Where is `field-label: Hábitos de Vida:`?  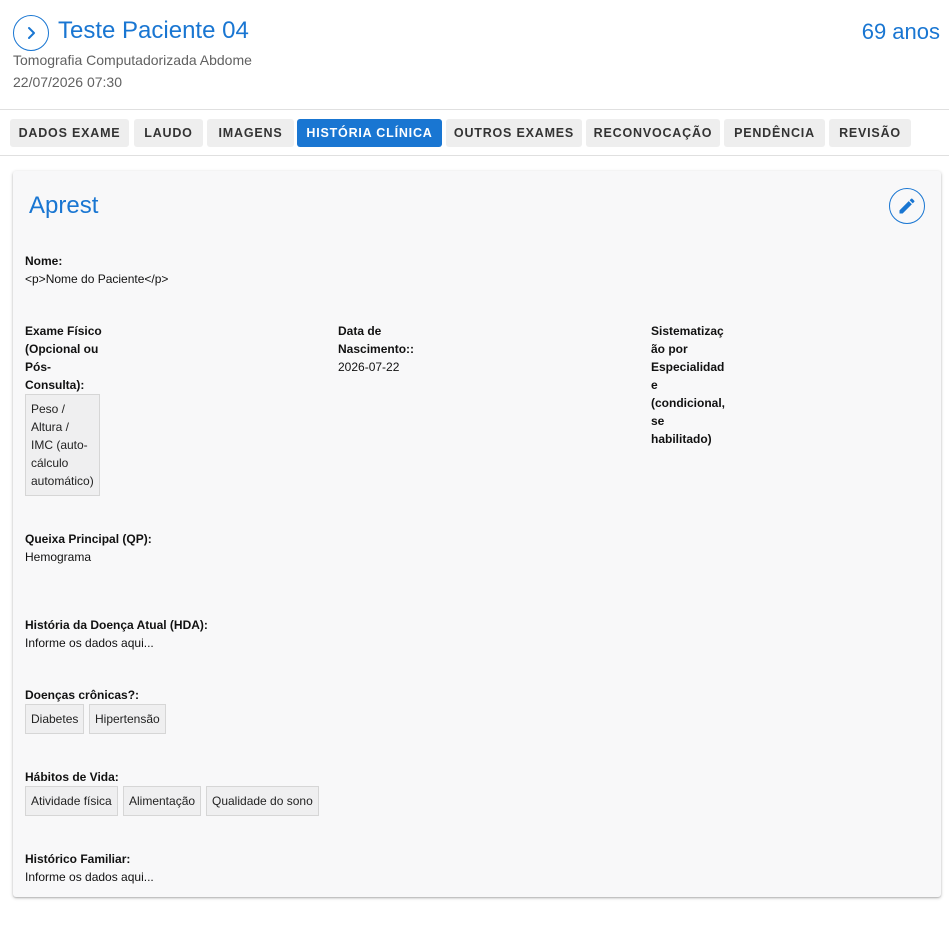
field-label: Hábitos de Vida: is located at coordinates (72, 777).